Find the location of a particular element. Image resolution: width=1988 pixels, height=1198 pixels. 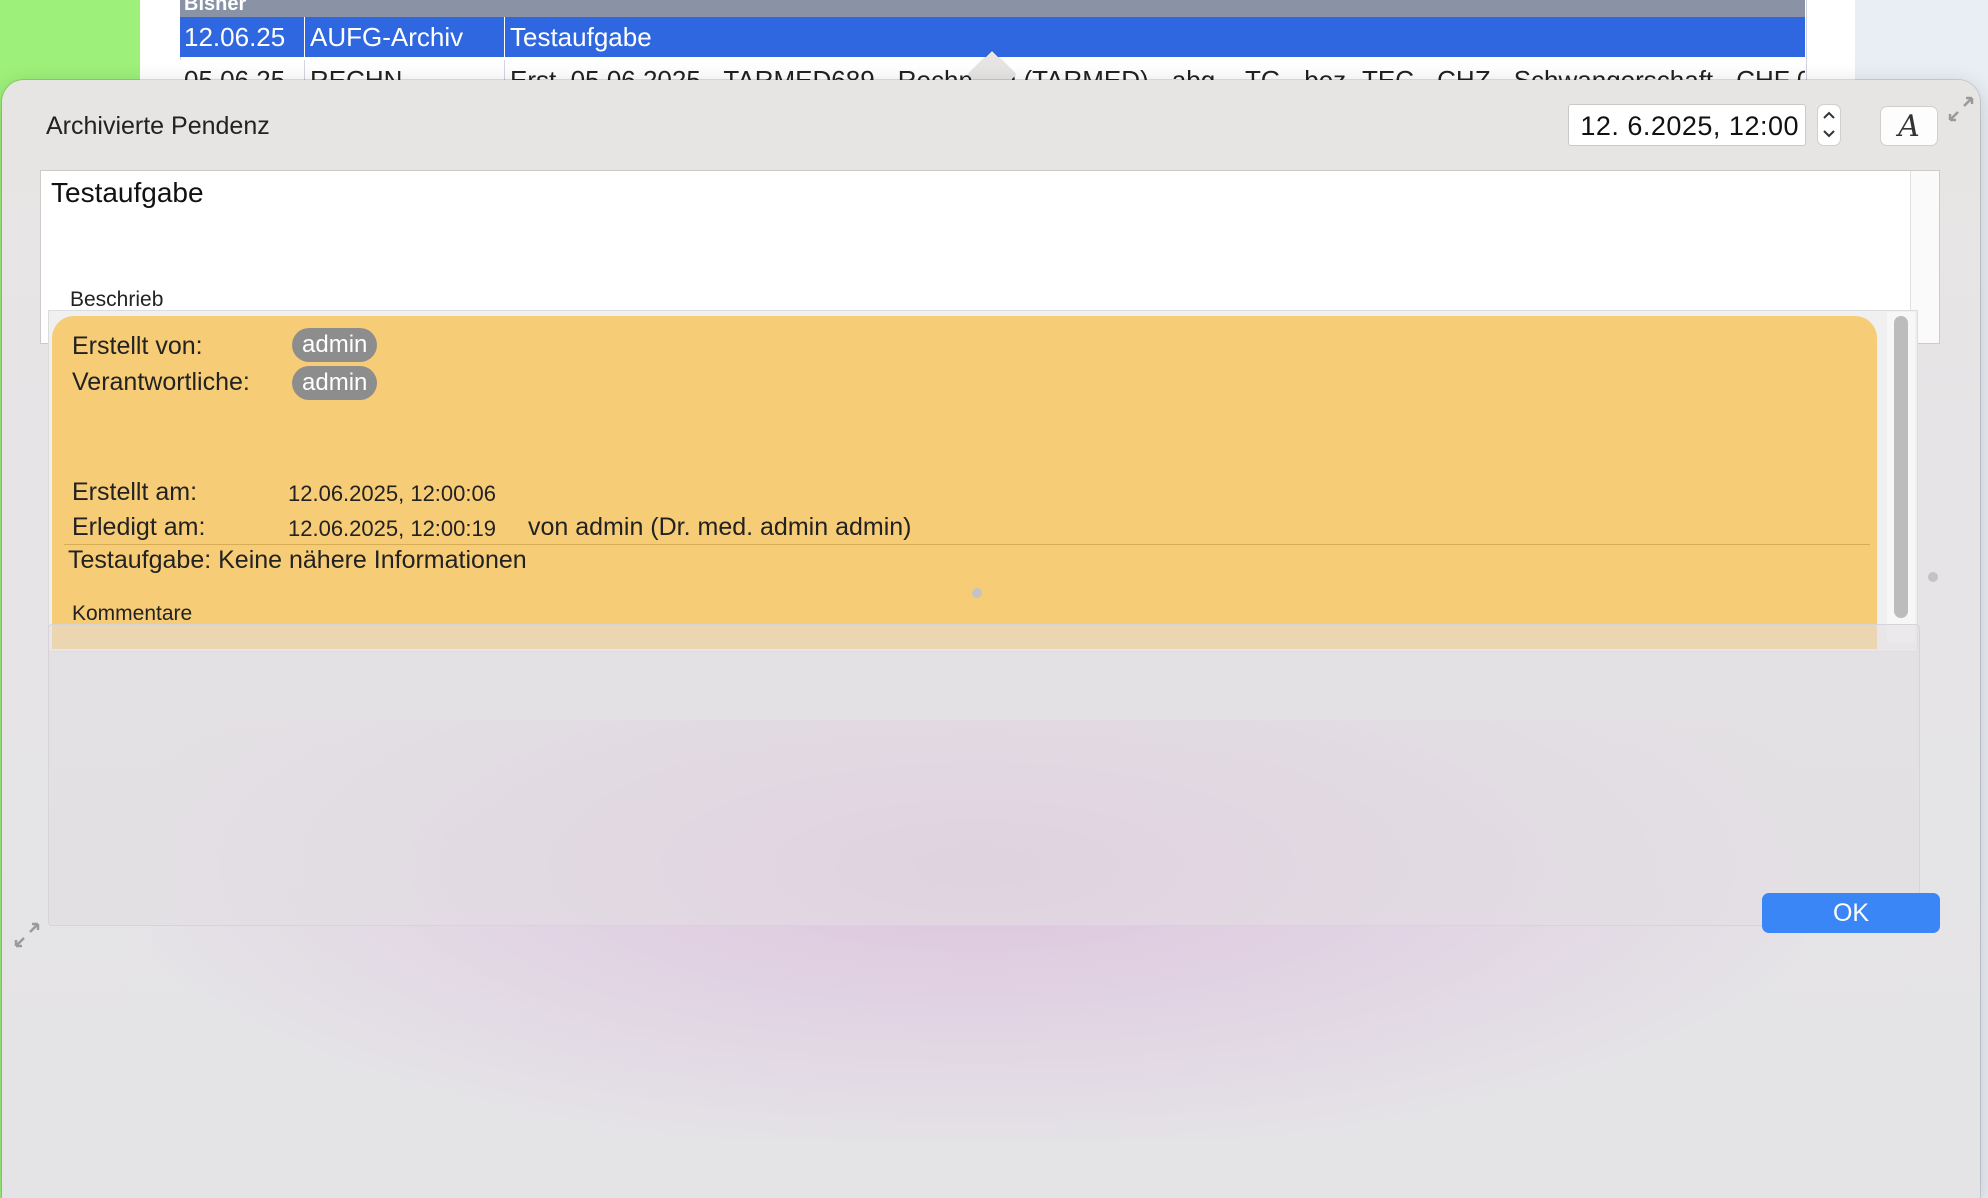

row-text: Testaufgabe is located at coordinates (581, 37).